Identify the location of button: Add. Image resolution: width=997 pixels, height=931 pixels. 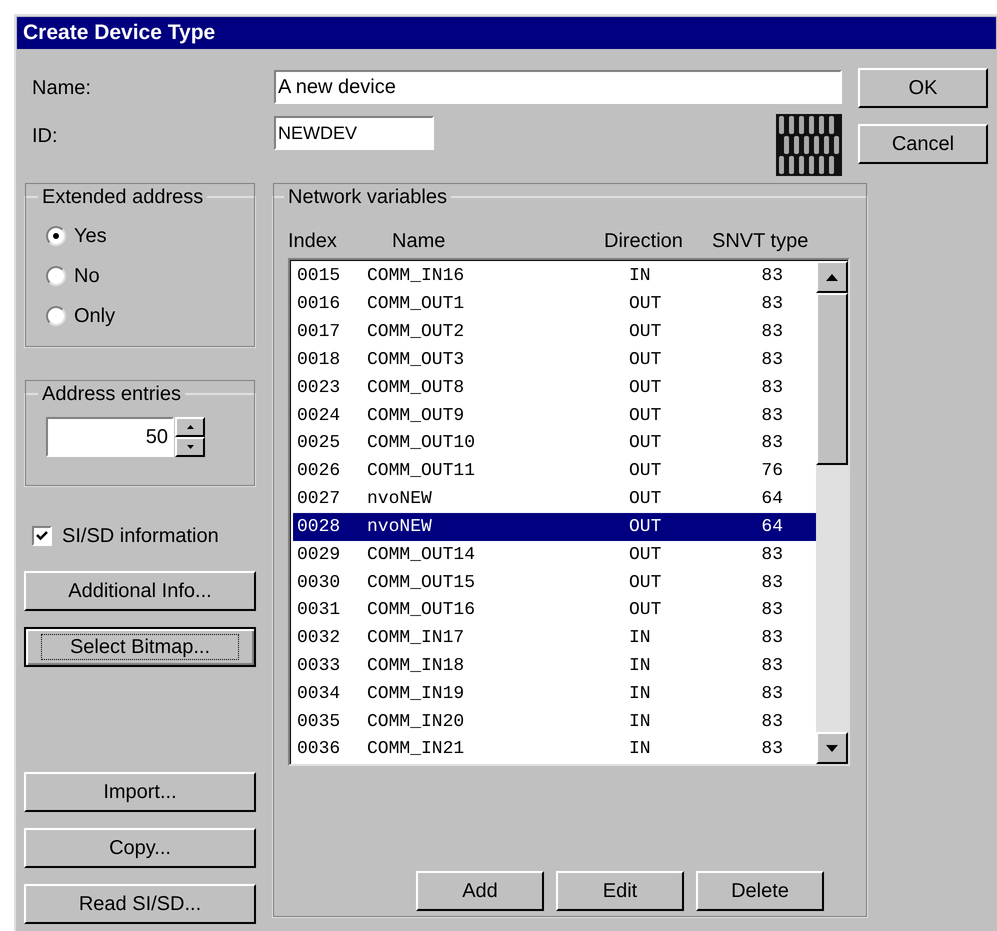
(480, 891).